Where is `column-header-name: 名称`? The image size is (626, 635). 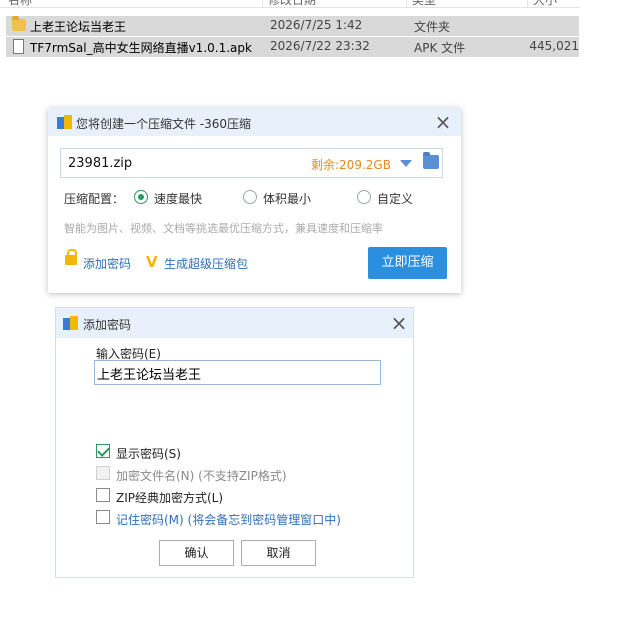 column-header-name: 名称 is located at coordinates (20, 4).